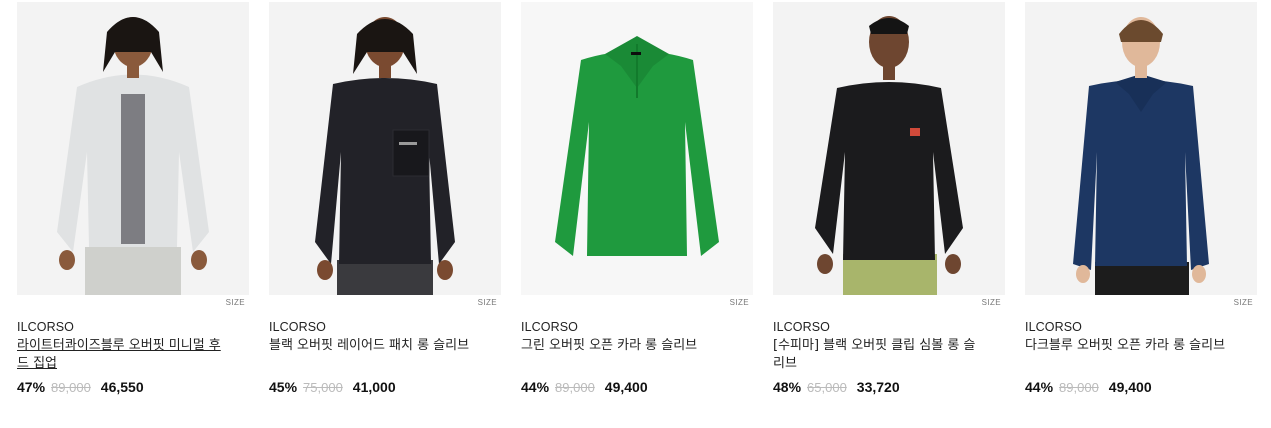 This screenshot has height=428, width=1271. I want to click on product-photo-black-longsleeve, so click(889, 148).